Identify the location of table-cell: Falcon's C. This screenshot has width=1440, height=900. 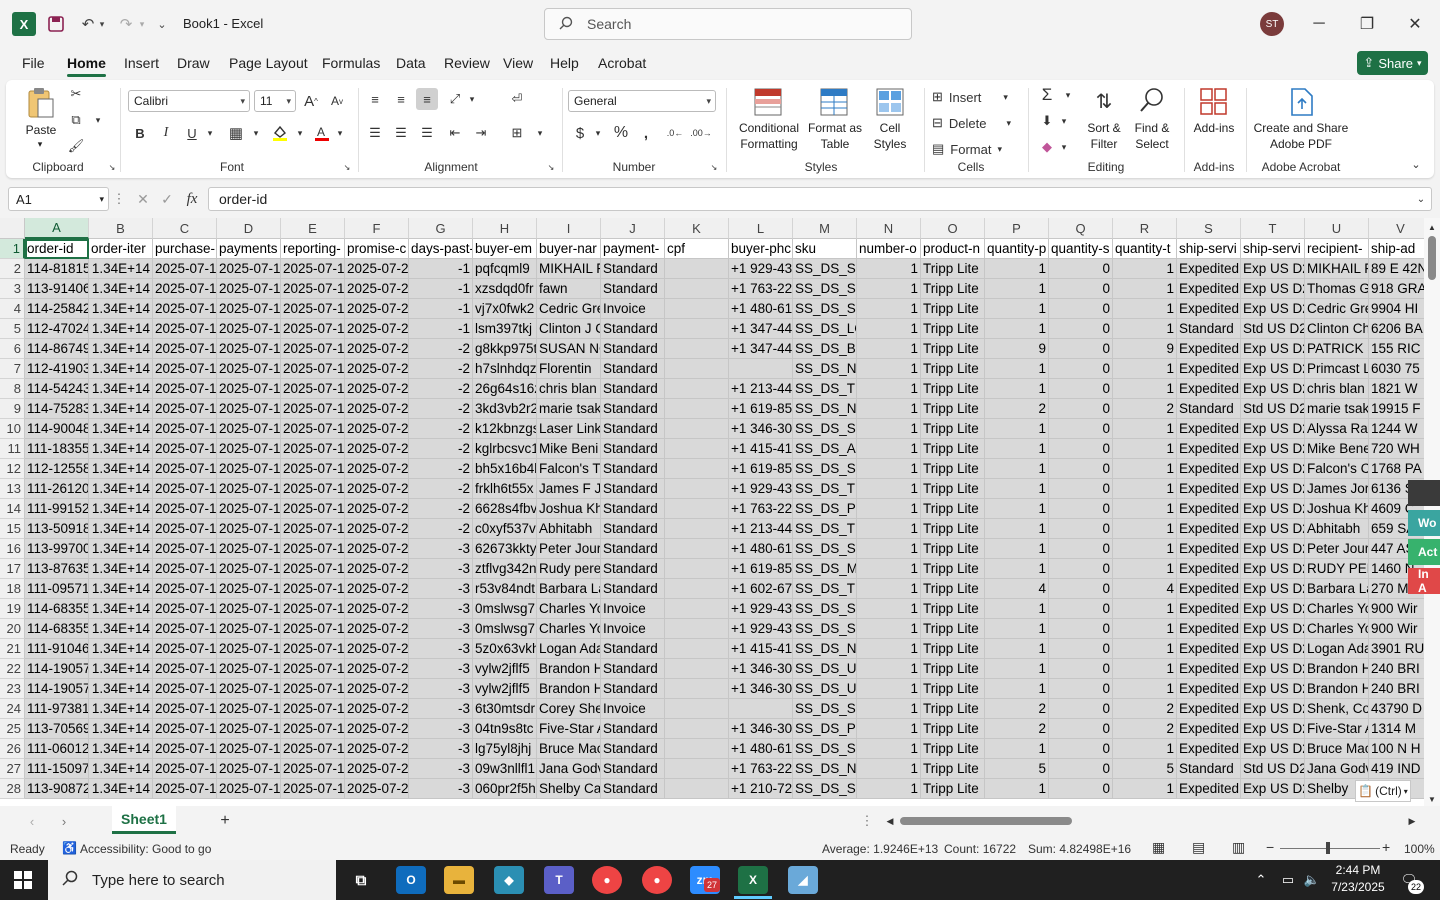
(1337, 469).